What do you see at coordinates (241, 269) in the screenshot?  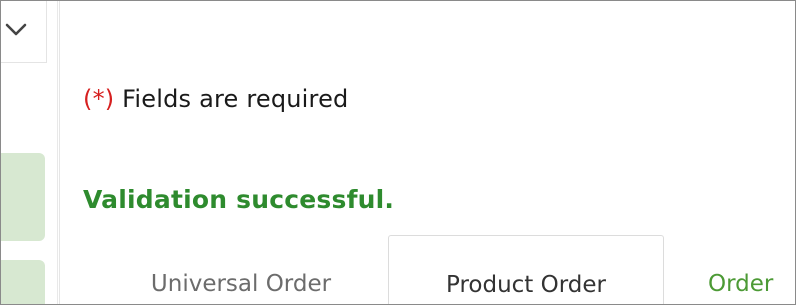 I see `tab-universal-order: Universal Order` at bounding box center [241, 269].